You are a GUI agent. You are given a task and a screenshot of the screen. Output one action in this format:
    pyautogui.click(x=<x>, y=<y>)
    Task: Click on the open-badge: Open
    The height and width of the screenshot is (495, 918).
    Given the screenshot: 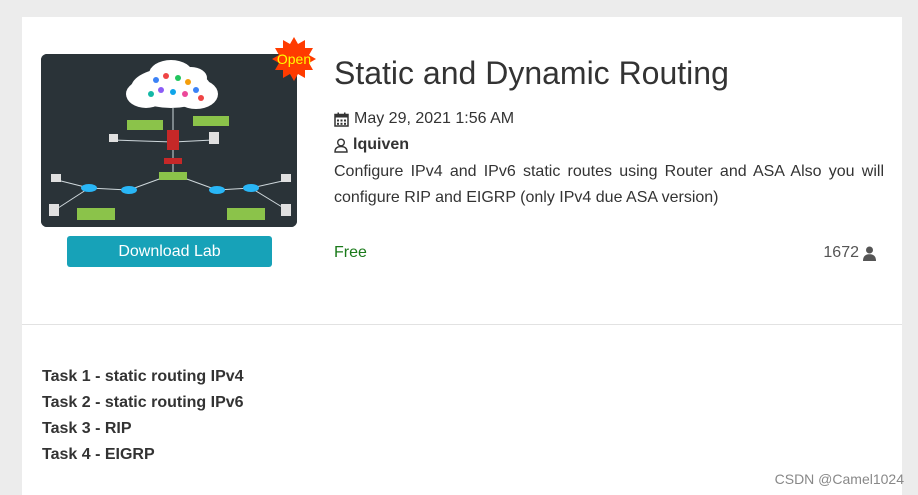 What is the action you would take?
    pyautogui.click(x=294, y=59)
    